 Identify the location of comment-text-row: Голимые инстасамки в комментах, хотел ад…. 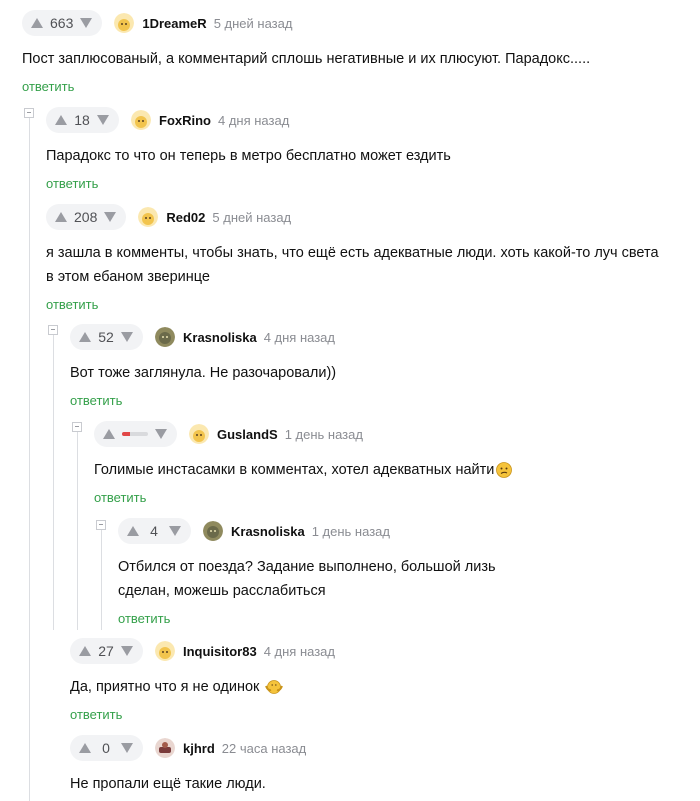
(389, 470).